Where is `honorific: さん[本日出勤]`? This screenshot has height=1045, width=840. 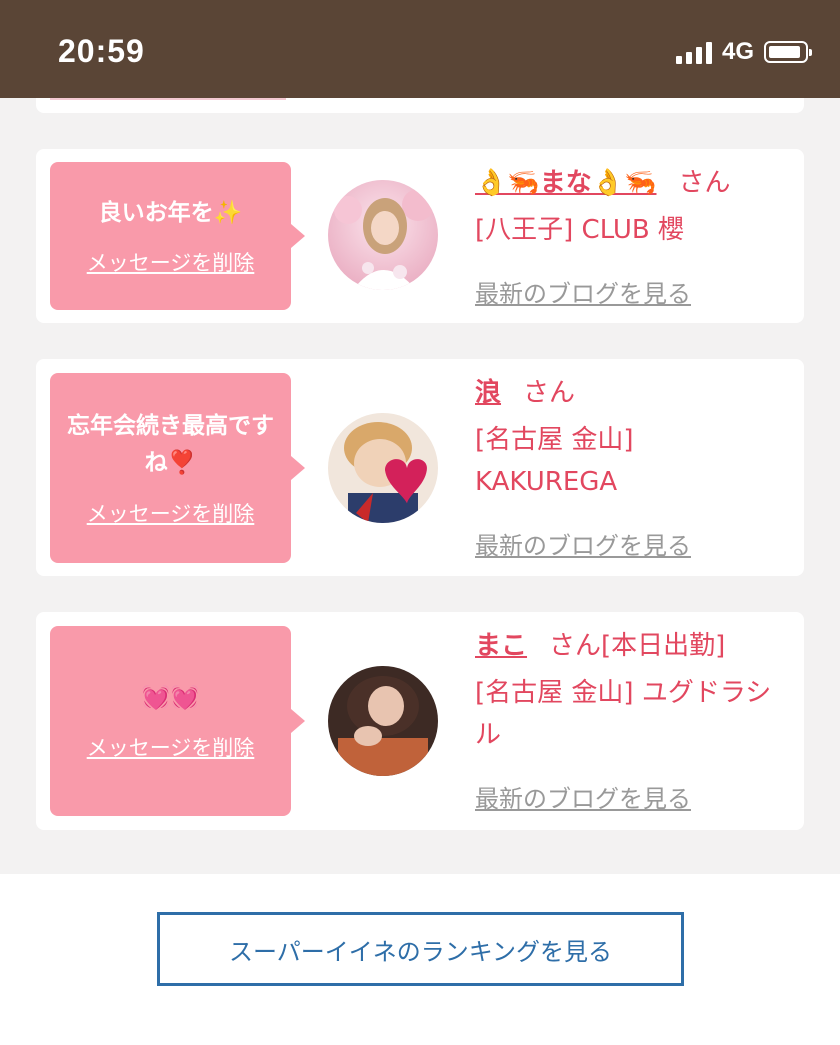
honorific: さん[本日出勤] is located at coordinates (637, 646).